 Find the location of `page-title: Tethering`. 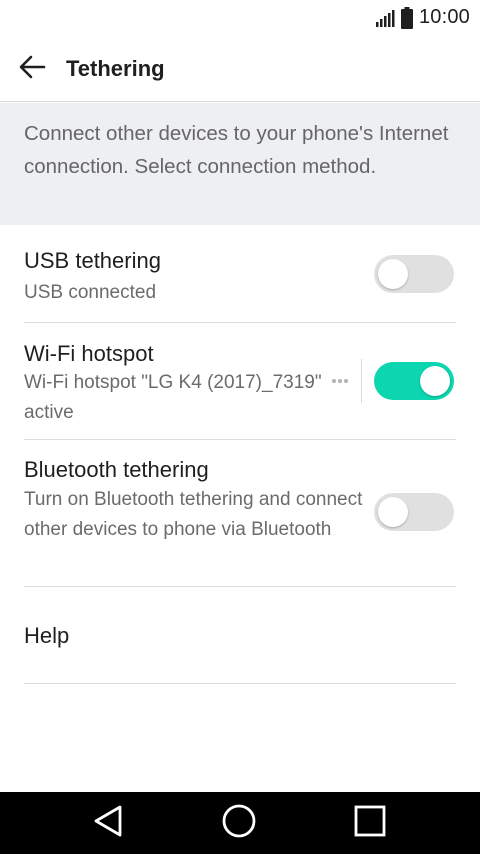

page-title: Tethering is located at coordinates (115, 68).